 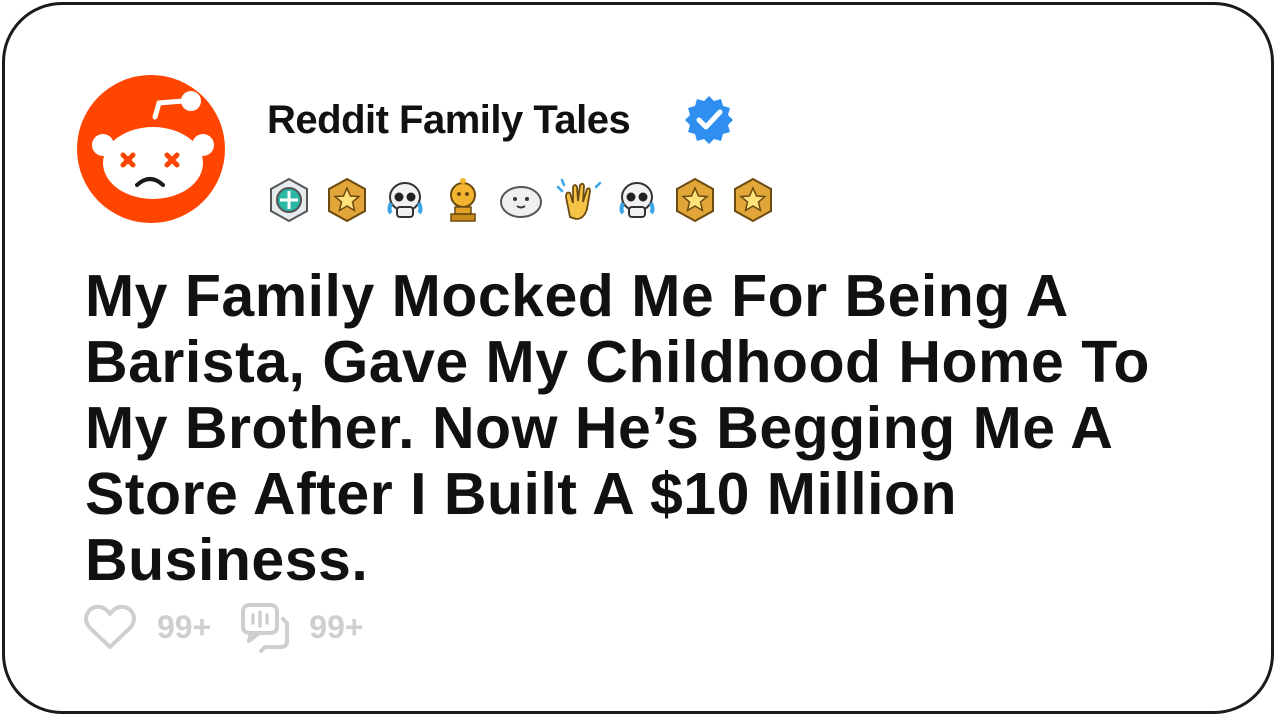 What do you see at coordinates (110, 627) in the screenshot?
I see `heart-icon` at bounding box center [110, 627].